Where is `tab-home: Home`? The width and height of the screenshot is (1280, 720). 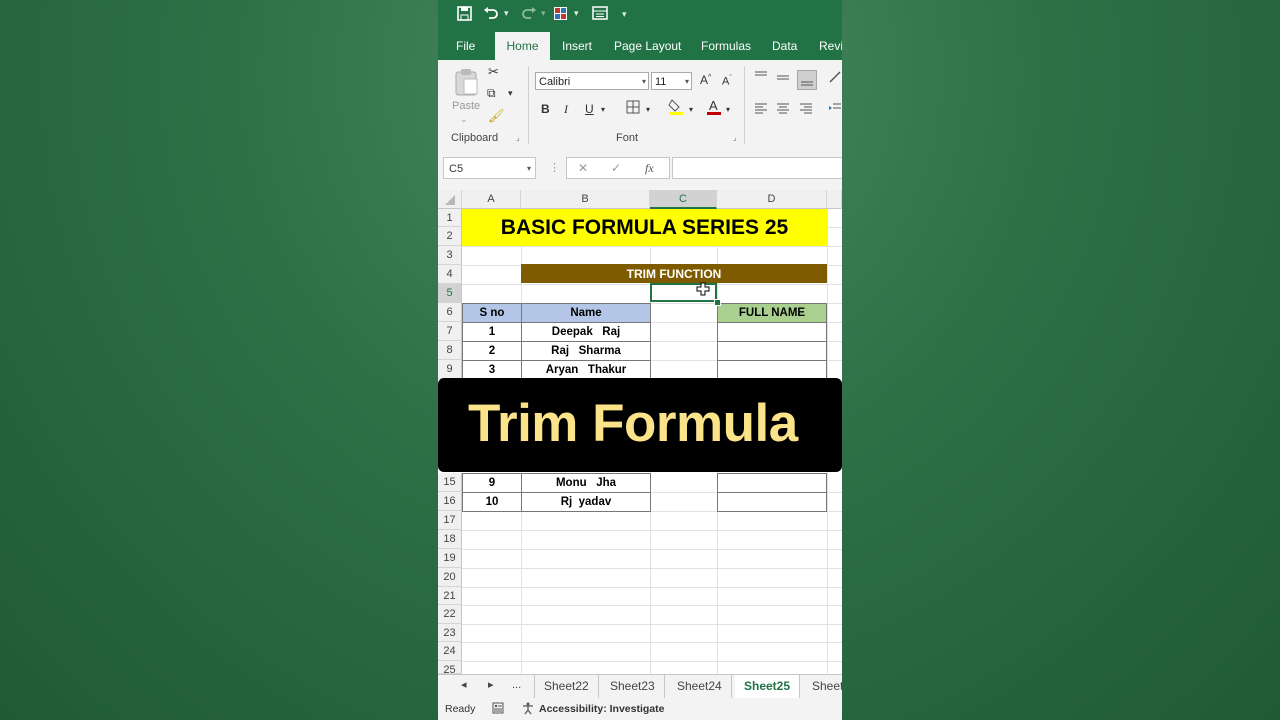 tab-home: Home is located at coordinates (522, 46).